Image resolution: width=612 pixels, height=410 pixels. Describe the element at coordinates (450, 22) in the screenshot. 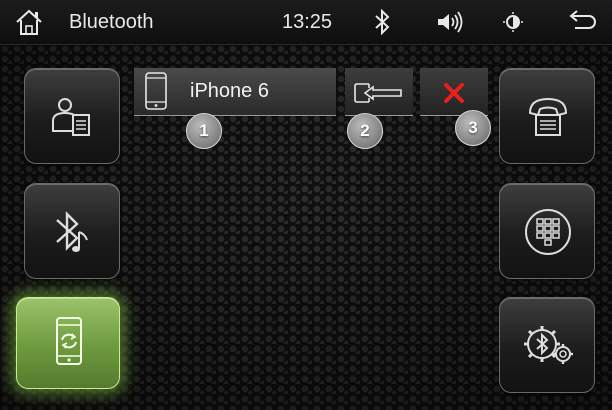

I see `volume-icon` at that location.